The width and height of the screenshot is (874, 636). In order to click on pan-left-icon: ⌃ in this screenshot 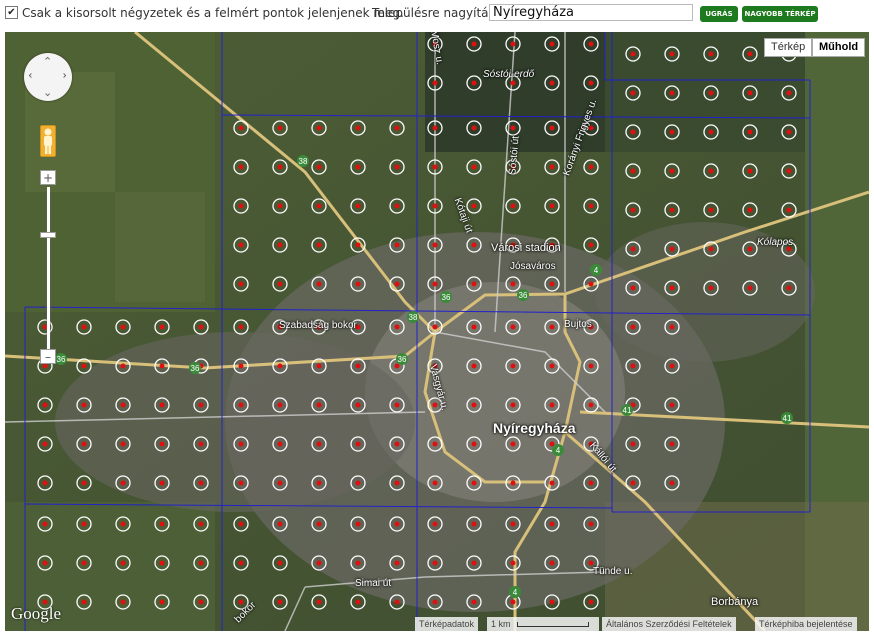, I will do `click(33, 75)`.